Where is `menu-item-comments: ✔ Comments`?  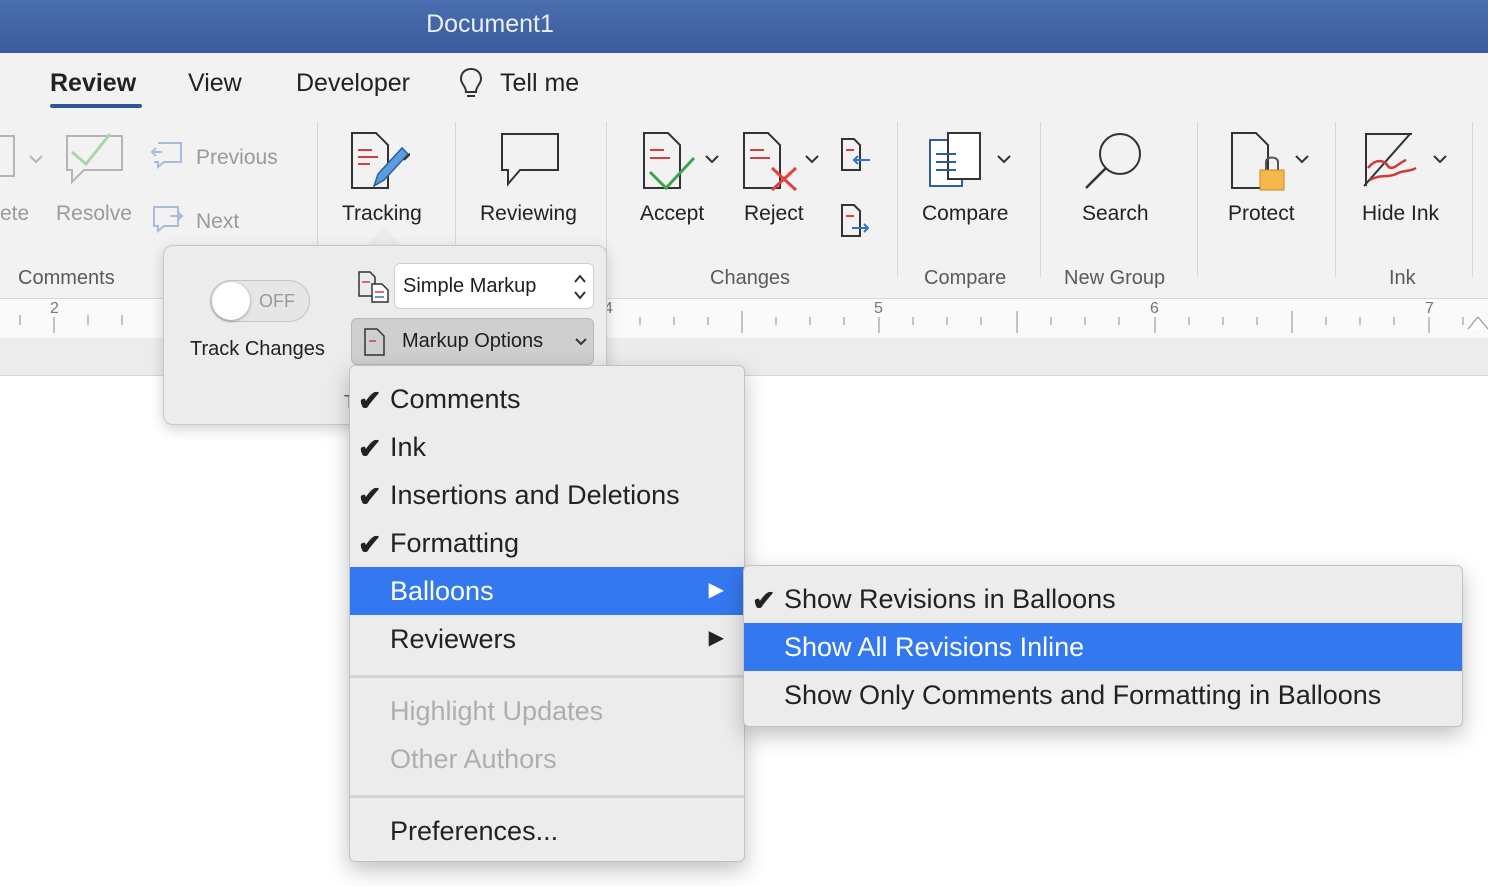 menu-item-comments: ✔ Comments is located at coordinates (547, 399).